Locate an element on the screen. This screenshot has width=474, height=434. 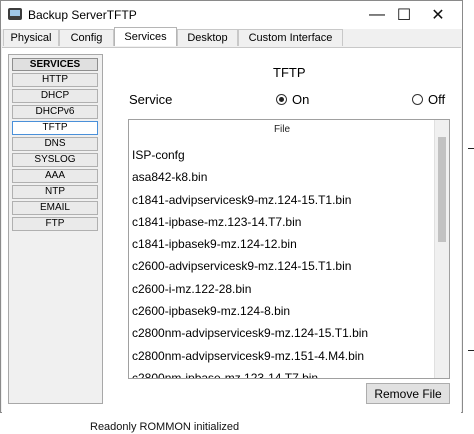
service-syslog-button: SYSLOG is located at coordinates (55, 160).